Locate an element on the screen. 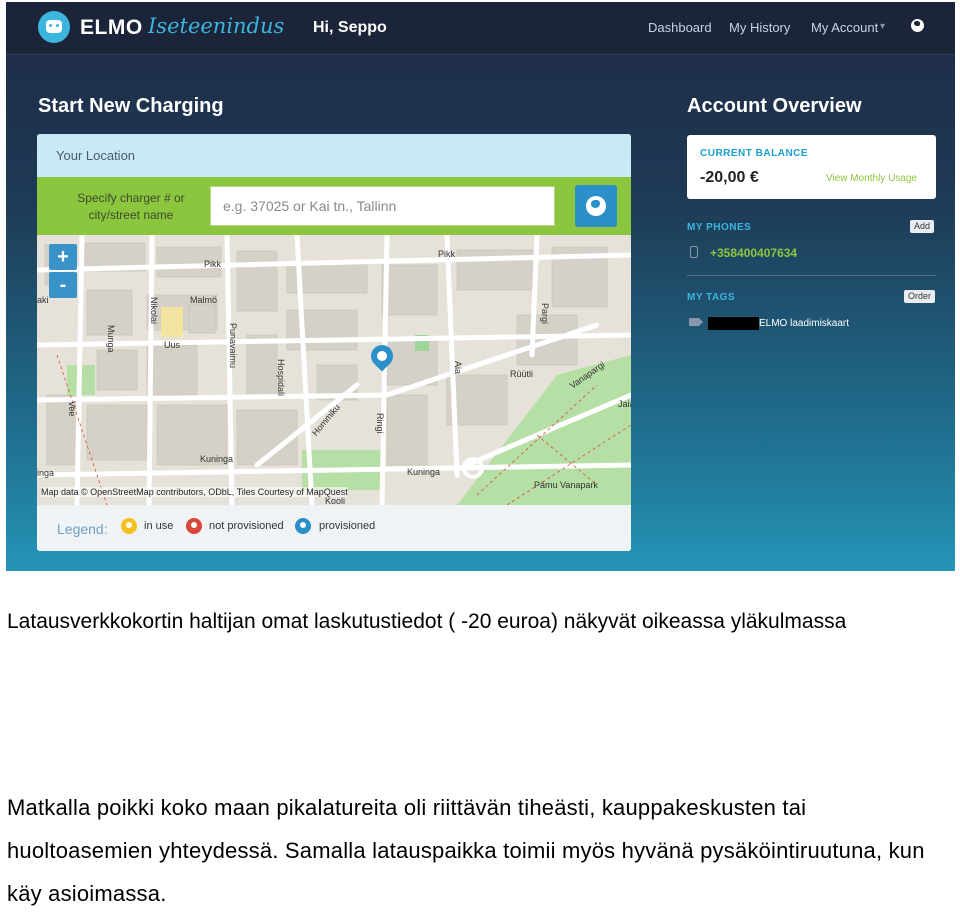 This screenshot has width=960, height=915. street-label: Ringi is located at coordinates (380, 423).